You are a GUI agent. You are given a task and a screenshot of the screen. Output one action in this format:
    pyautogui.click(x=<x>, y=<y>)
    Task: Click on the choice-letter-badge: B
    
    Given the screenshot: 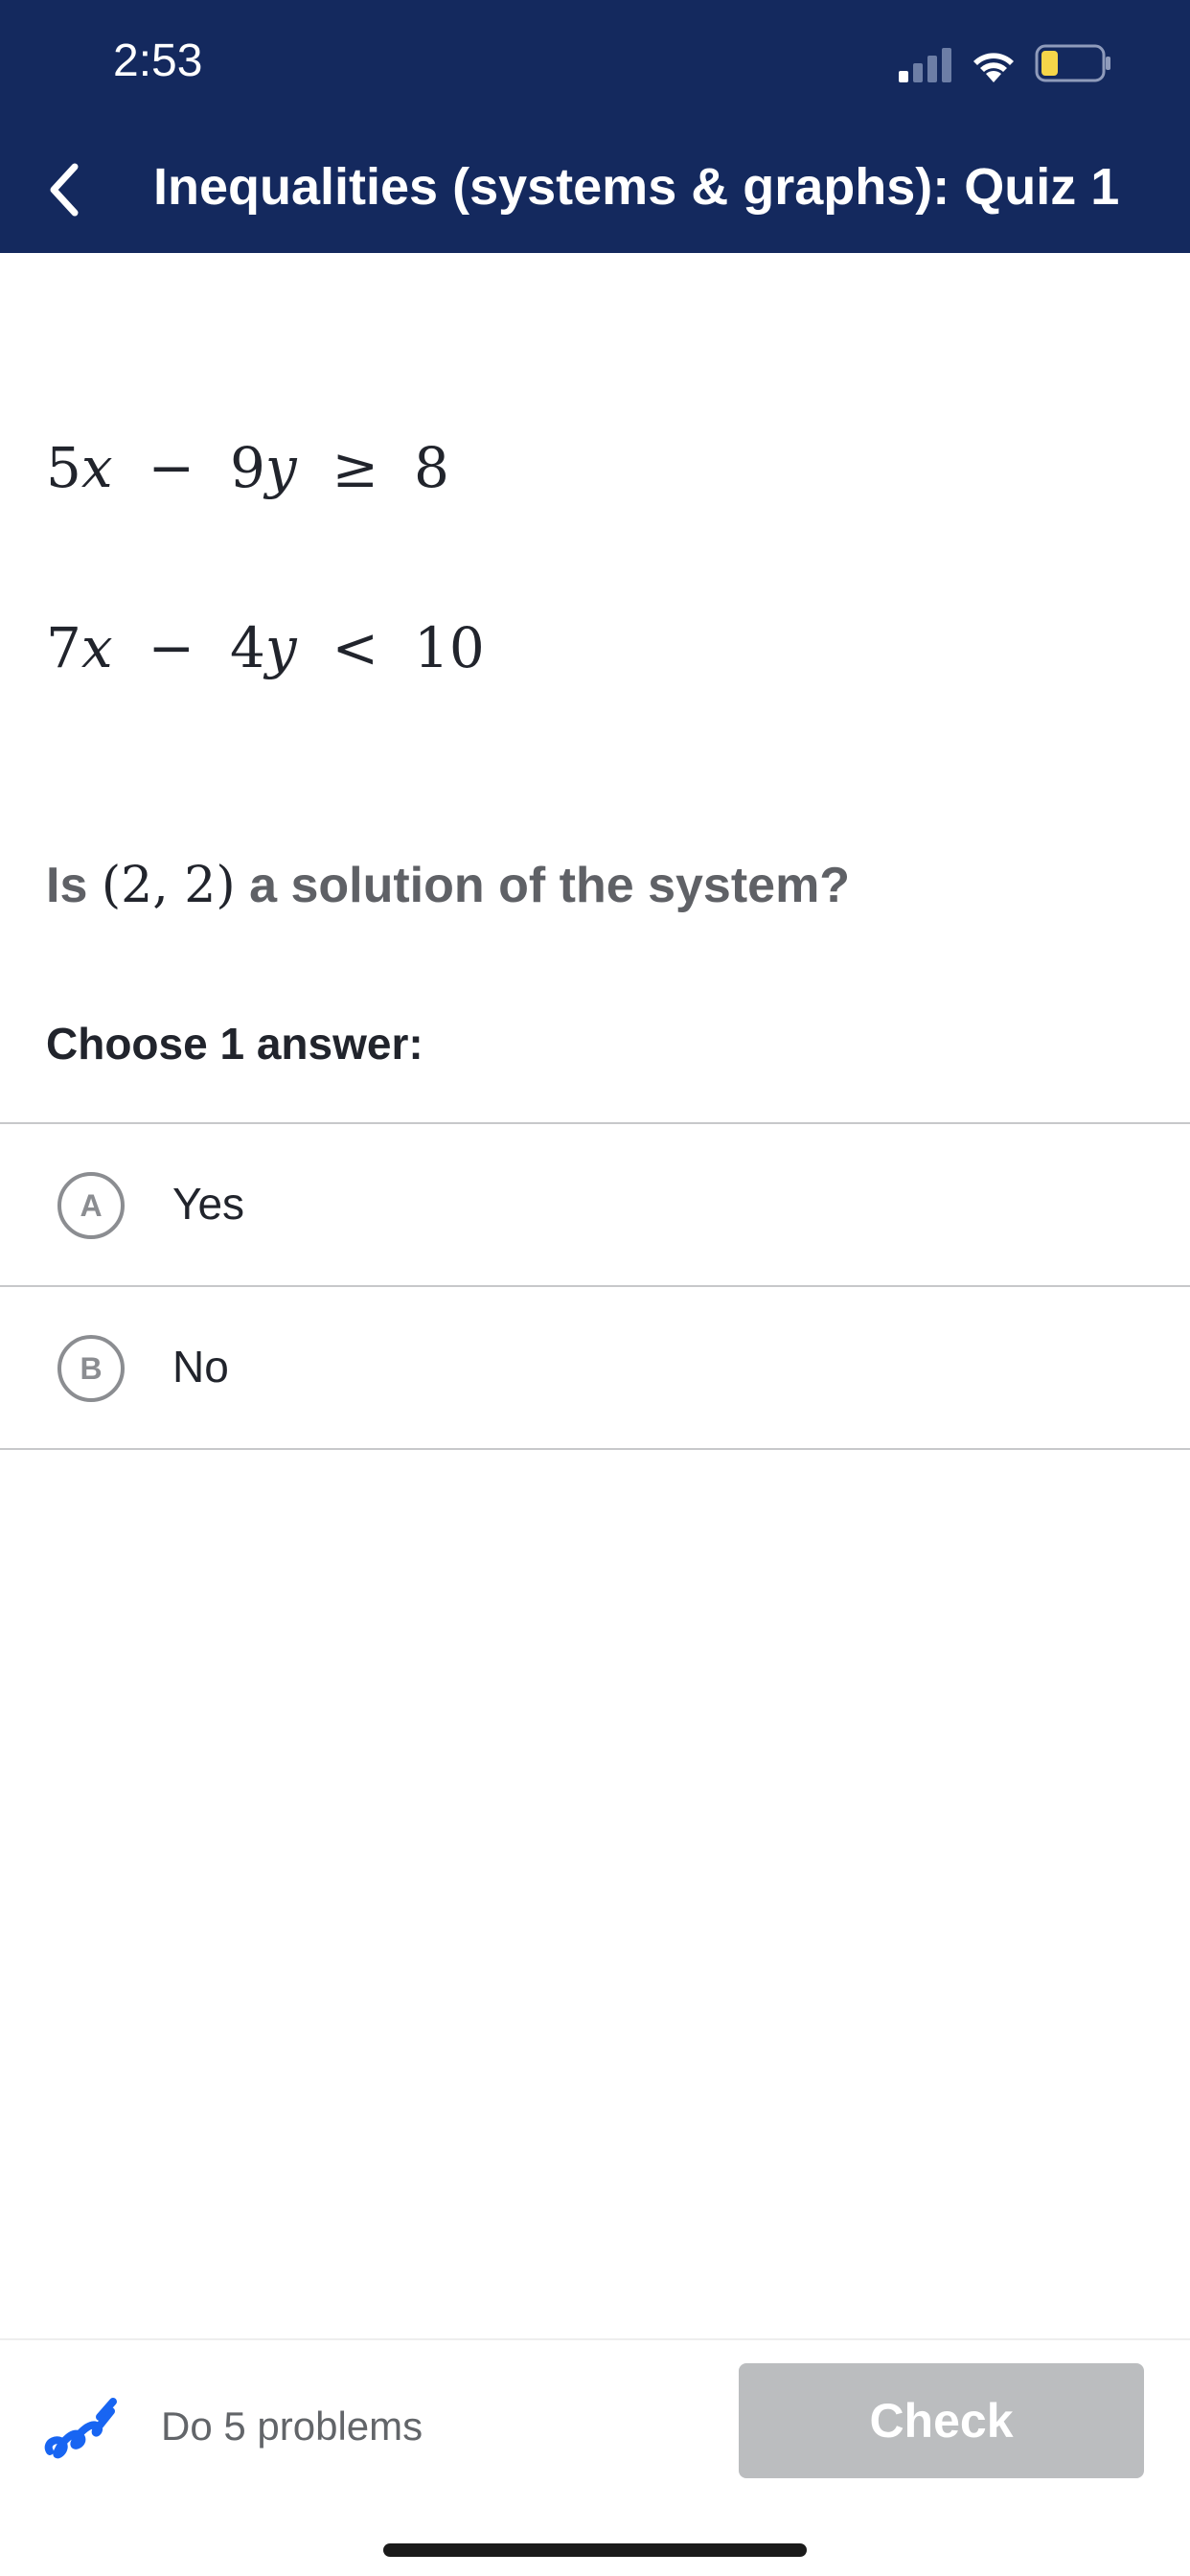 What is the action you would take?
    pyautogui.click(x=91, y=1368)
    